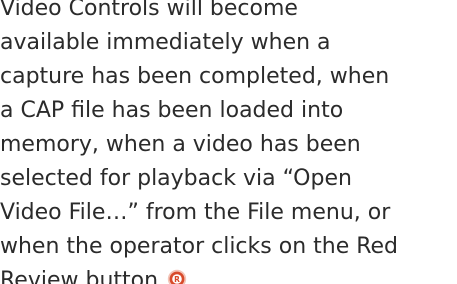 The image size is (457, 284). I want to click on paragraph-line-2: available immediately when a, so click(165, 42).